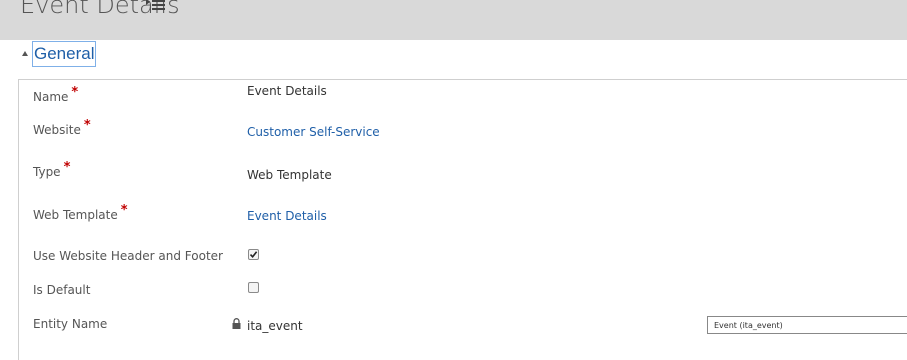 The image size is (907, 360). What do you see at coordinates (807, 325) in the screenshot?
I see `entity-lookup-field: Event (ita_event)` at bounding box center [807, 325].